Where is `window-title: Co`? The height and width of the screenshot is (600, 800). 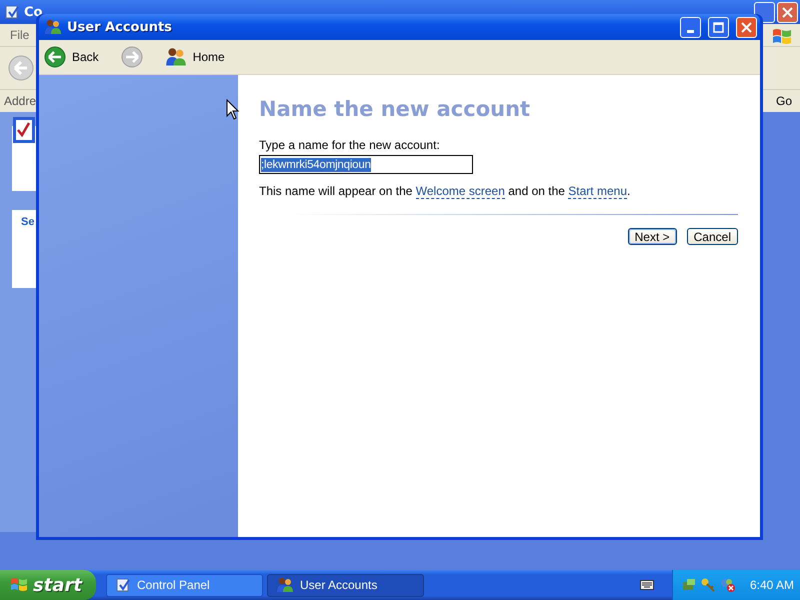 window-title: Co is located at coordinates (33, 12).